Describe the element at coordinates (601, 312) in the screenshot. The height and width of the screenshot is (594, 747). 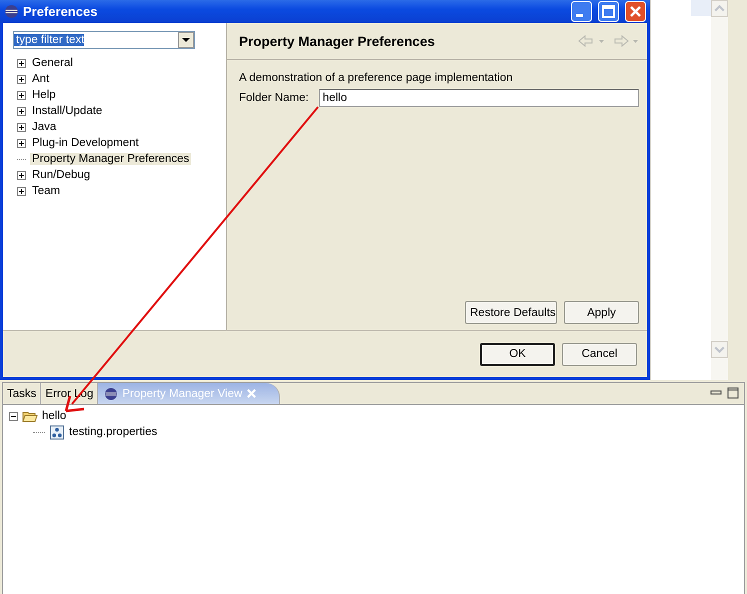
I see `page-button: Apply` at that location.